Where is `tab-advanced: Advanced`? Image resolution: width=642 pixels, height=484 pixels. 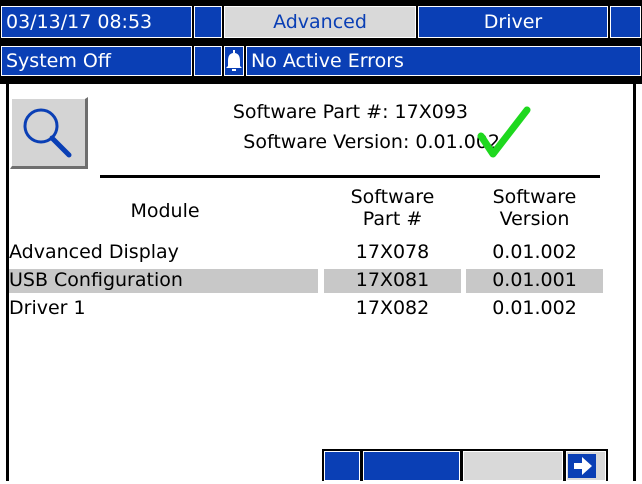 tab-advanced: Advanced is located at coordinates (320, 22).